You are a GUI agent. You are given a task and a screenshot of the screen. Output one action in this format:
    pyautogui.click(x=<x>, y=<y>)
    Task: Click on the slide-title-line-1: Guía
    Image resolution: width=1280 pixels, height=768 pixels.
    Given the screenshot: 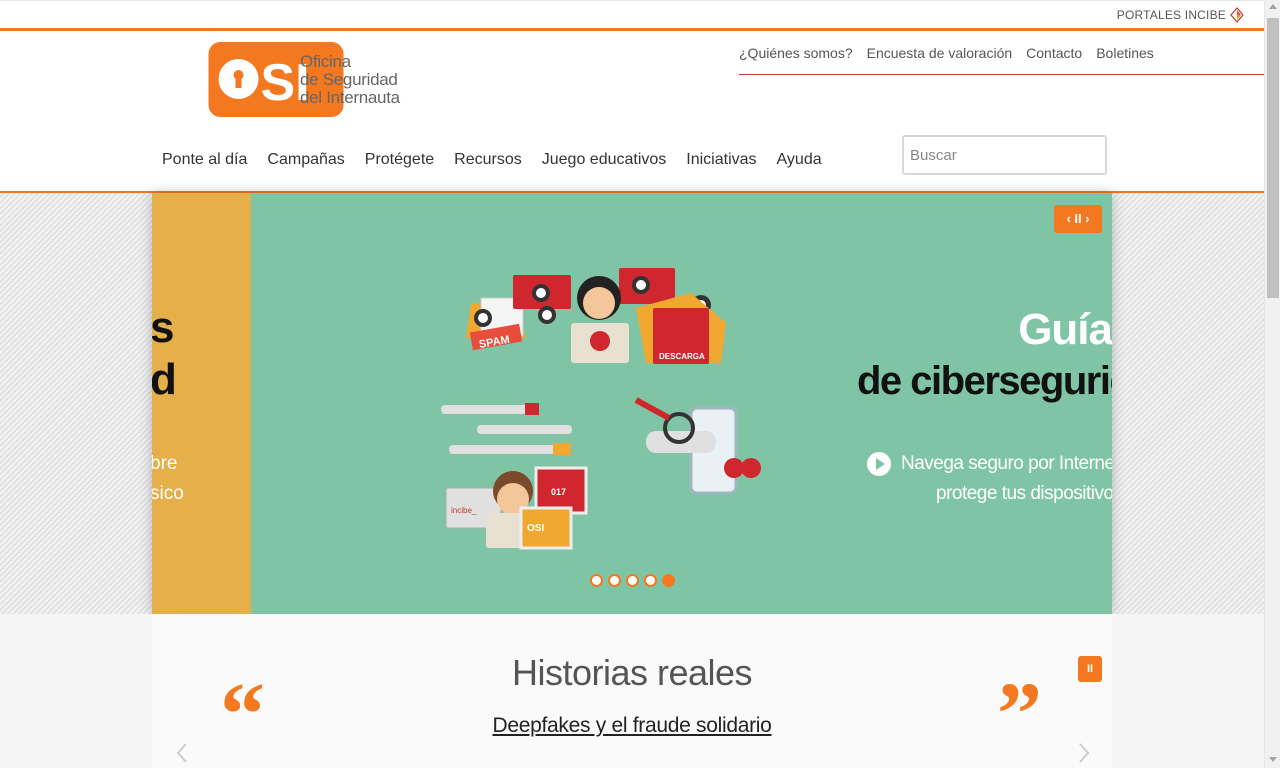 What is the action you would take?
    pyautogui.click(x=1065, y=329)
    